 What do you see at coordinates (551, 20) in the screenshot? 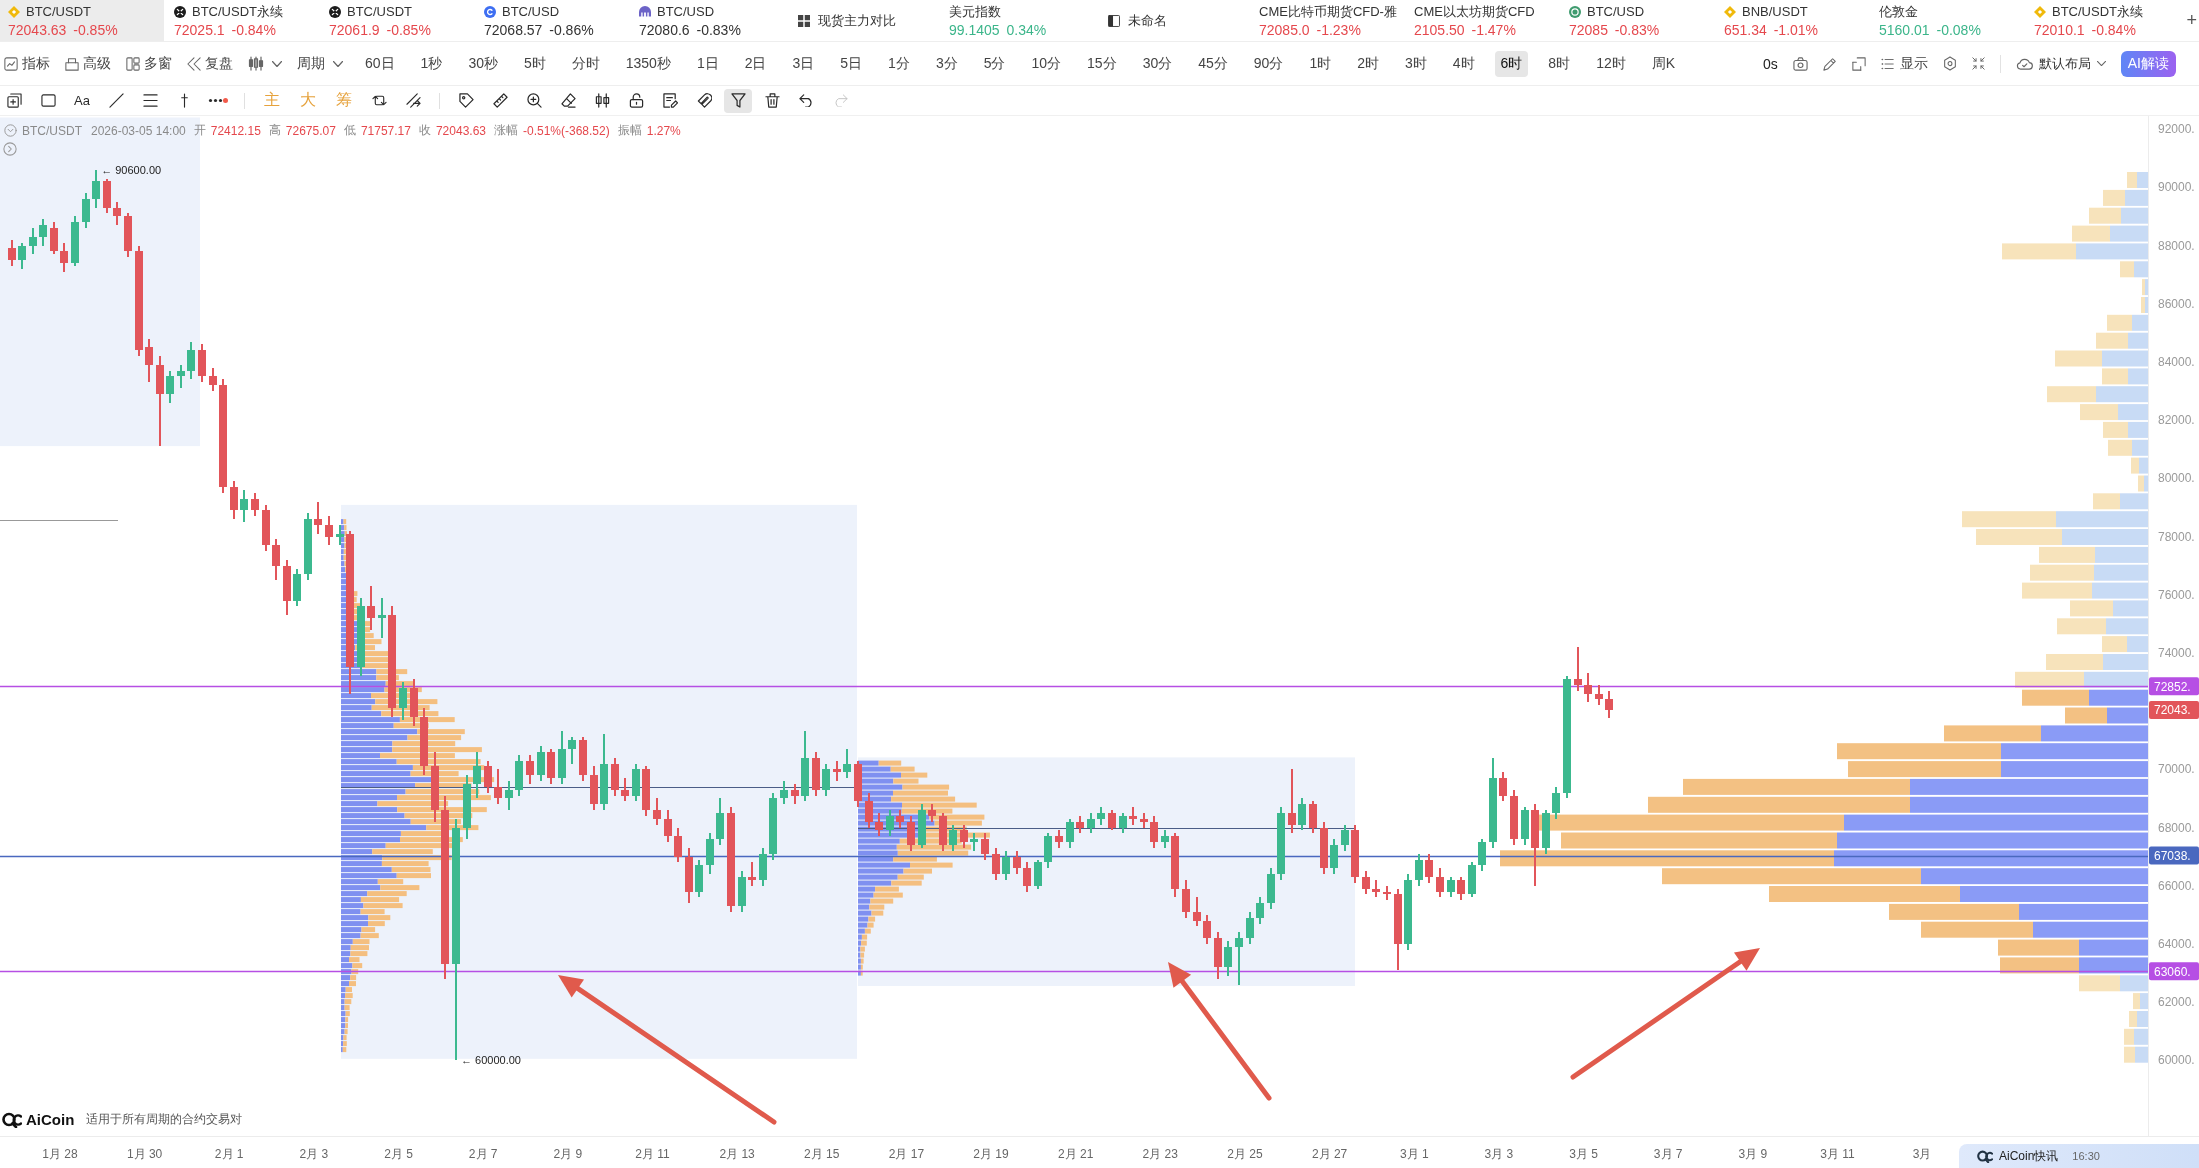
I see `ticker-tab: BTC/USD 72068.57 -0.86%` at bounding box center [551, 20].